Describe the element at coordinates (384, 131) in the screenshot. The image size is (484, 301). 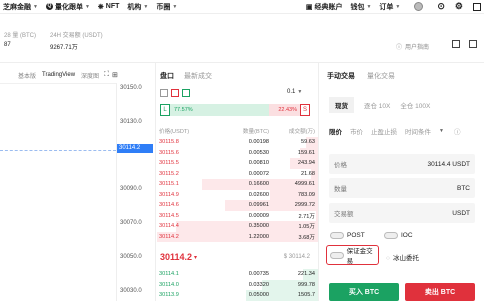
I see `order-type-tpsl: 止盈止损` at that location.